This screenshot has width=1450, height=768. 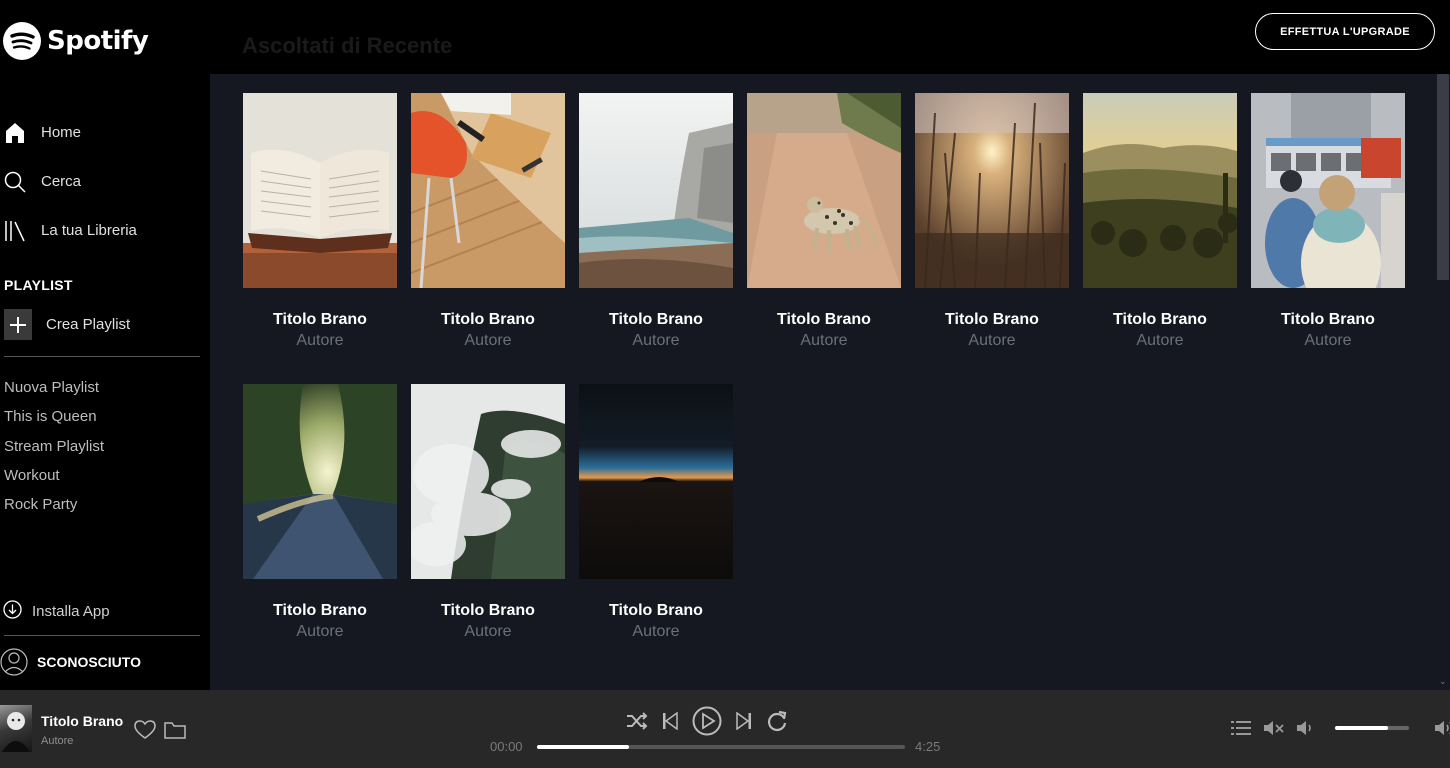 What do you see at coordinates (744, 721) in the screenshot?
I see `next-icon` at bounding box center [744, 721].